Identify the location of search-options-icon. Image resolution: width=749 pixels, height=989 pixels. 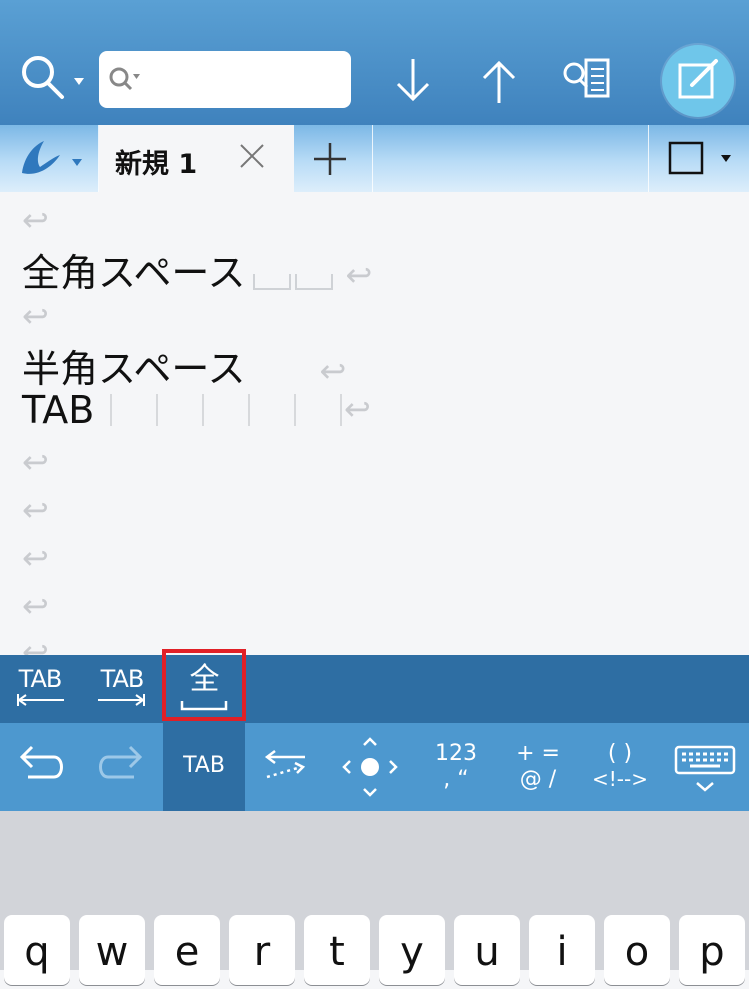
(124, 79).